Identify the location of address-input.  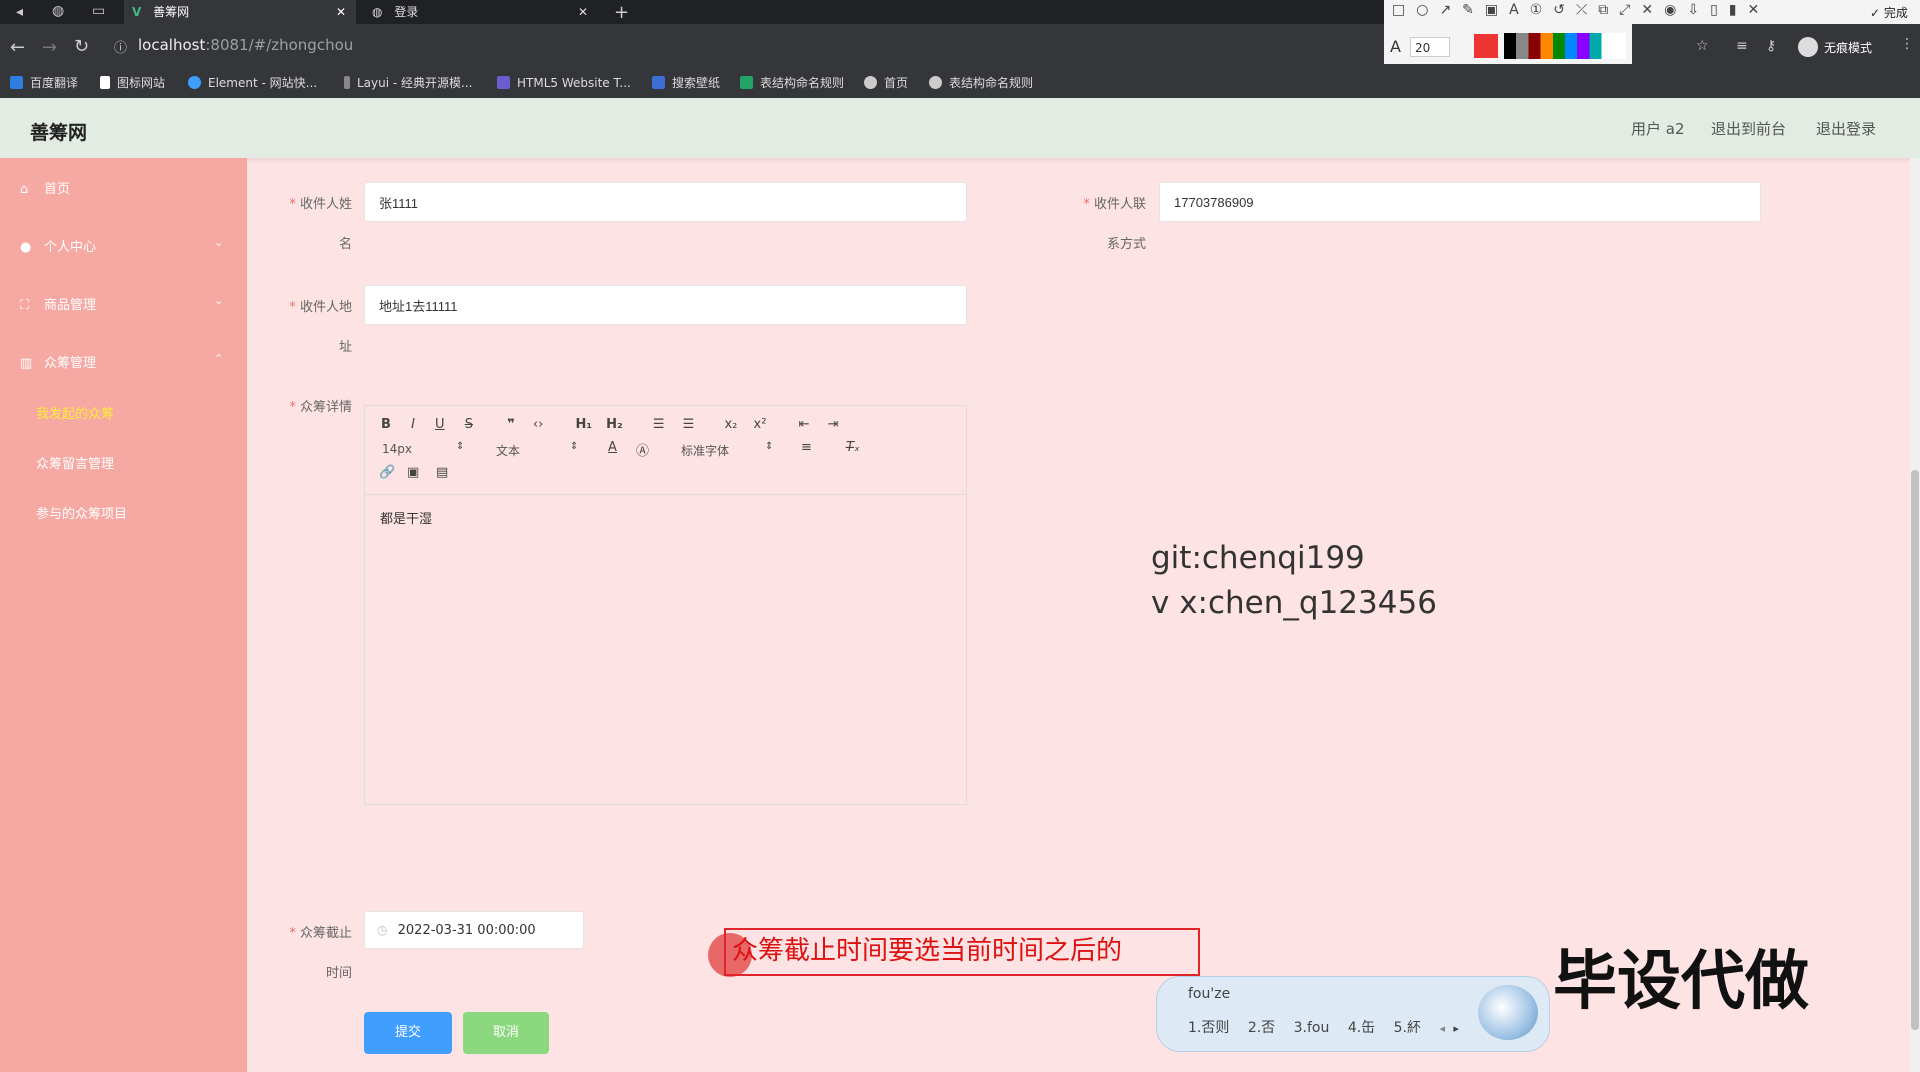
(665, 305).